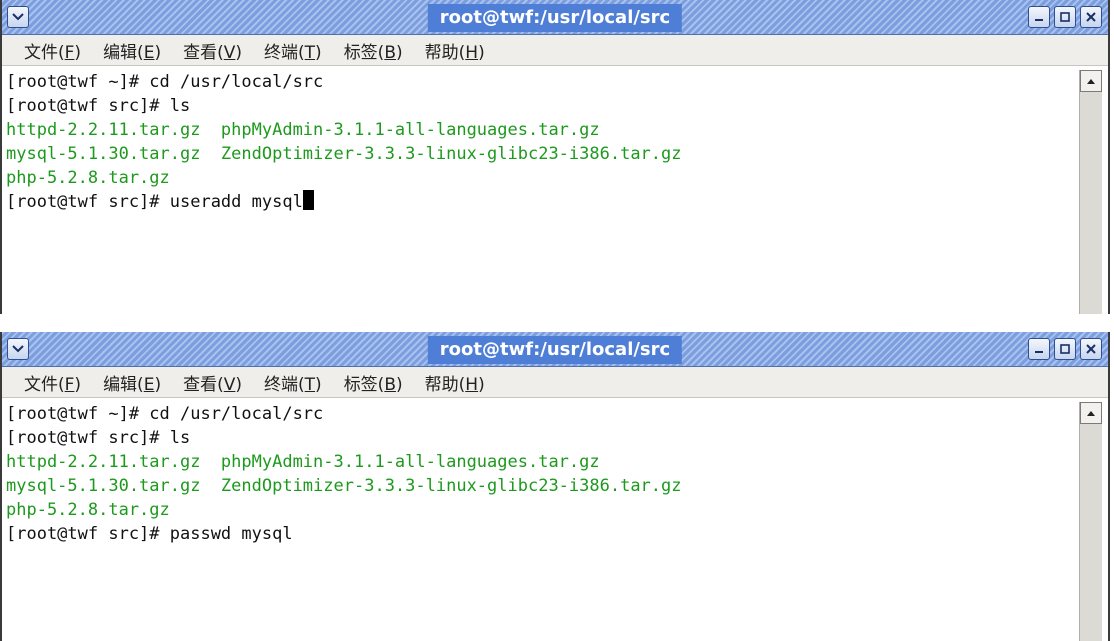  What do you see at coordinates (308, 200) in the screenshot?
I see `text-cursor` at bounding box center [308, 200].